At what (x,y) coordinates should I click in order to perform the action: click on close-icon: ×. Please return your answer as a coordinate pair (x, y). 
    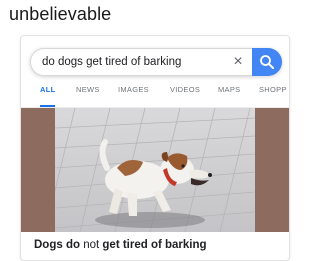
    Looking at the image, I should click on (238, 62).